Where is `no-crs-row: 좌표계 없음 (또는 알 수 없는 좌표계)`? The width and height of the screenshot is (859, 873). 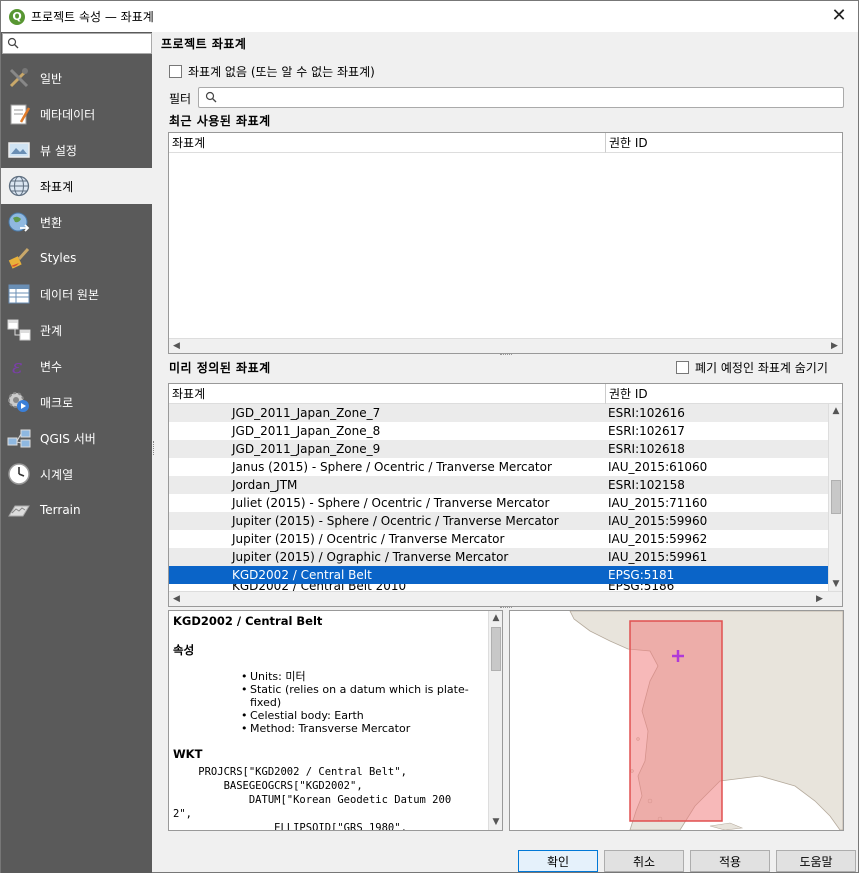
no-crs-row: 좌표계 없음 (또는 알 수 없는 좌표계) is located at coordinates (272, 71).